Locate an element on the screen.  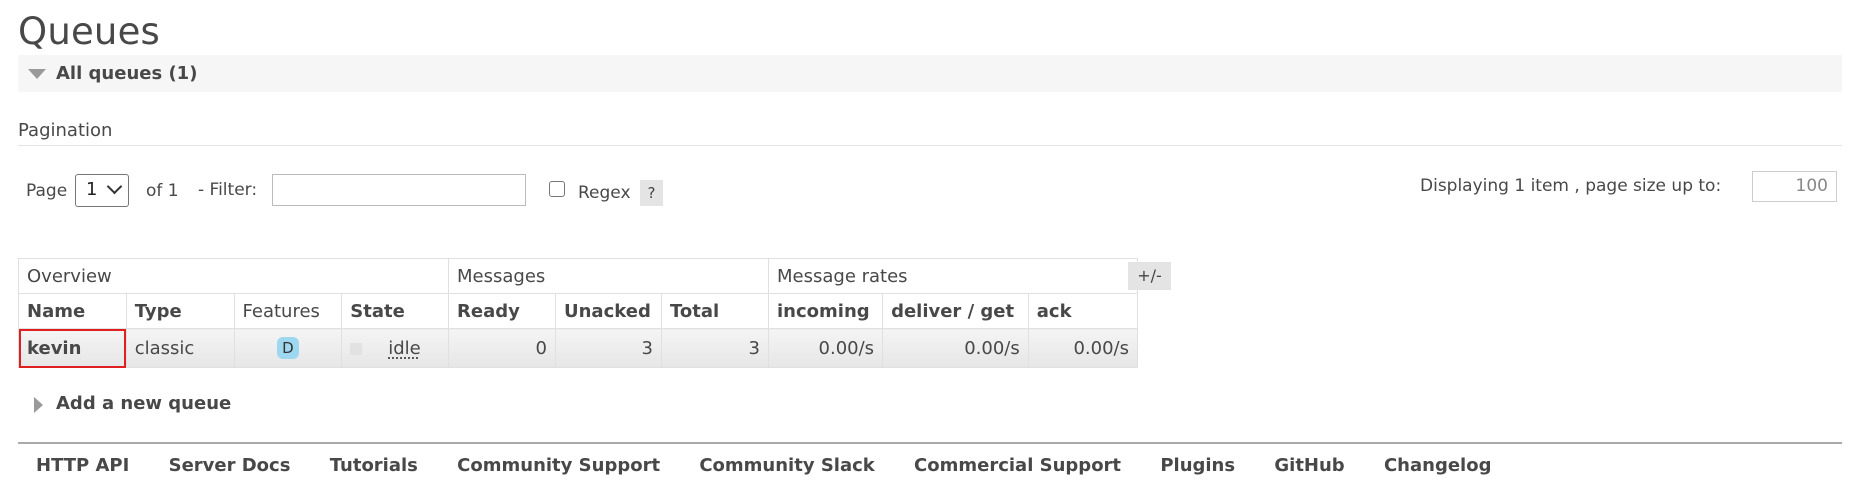
footer-link-changelog: Changelog is located at coordinates (1438, 465).